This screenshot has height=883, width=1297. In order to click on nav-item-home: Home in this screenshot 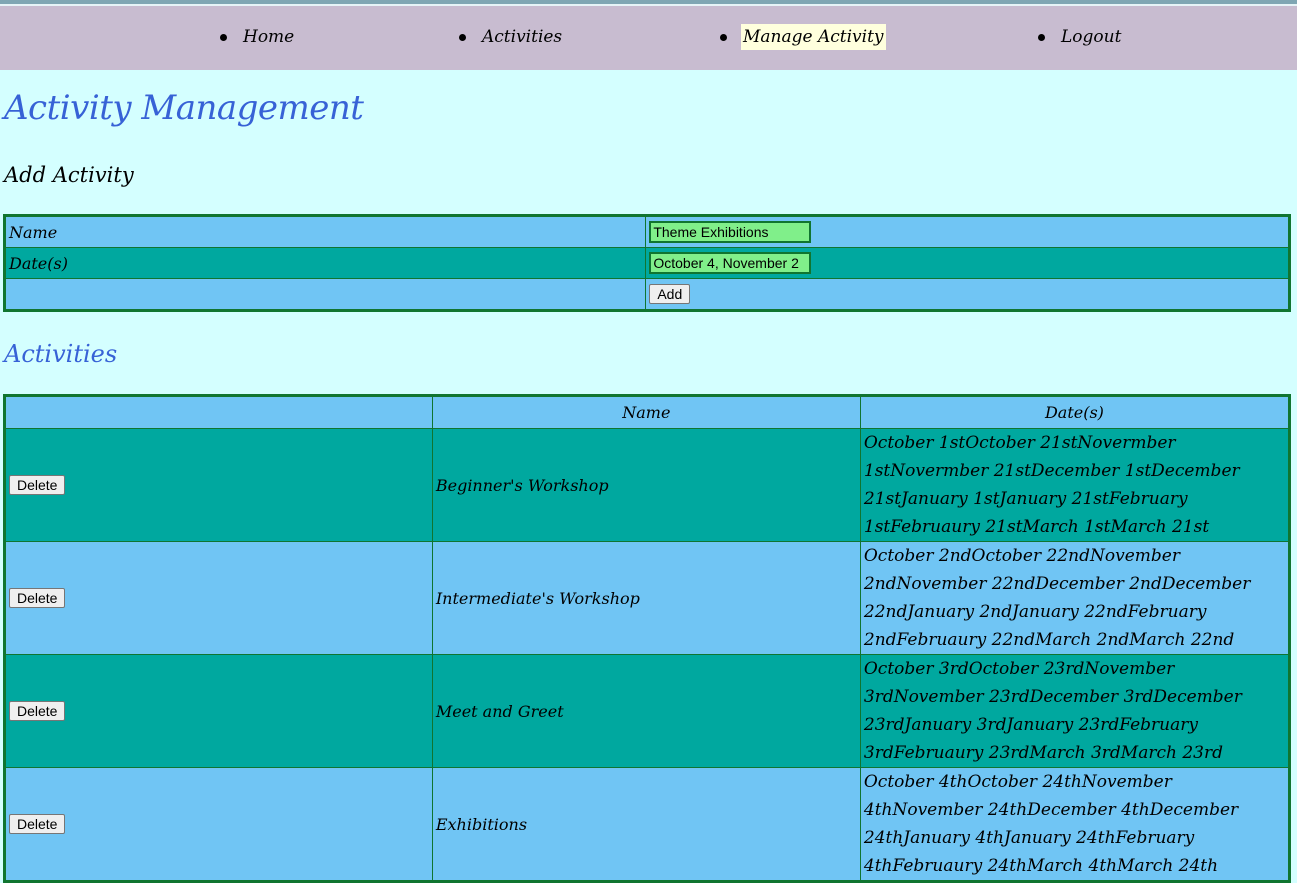, I will do `click(258, 37)`.